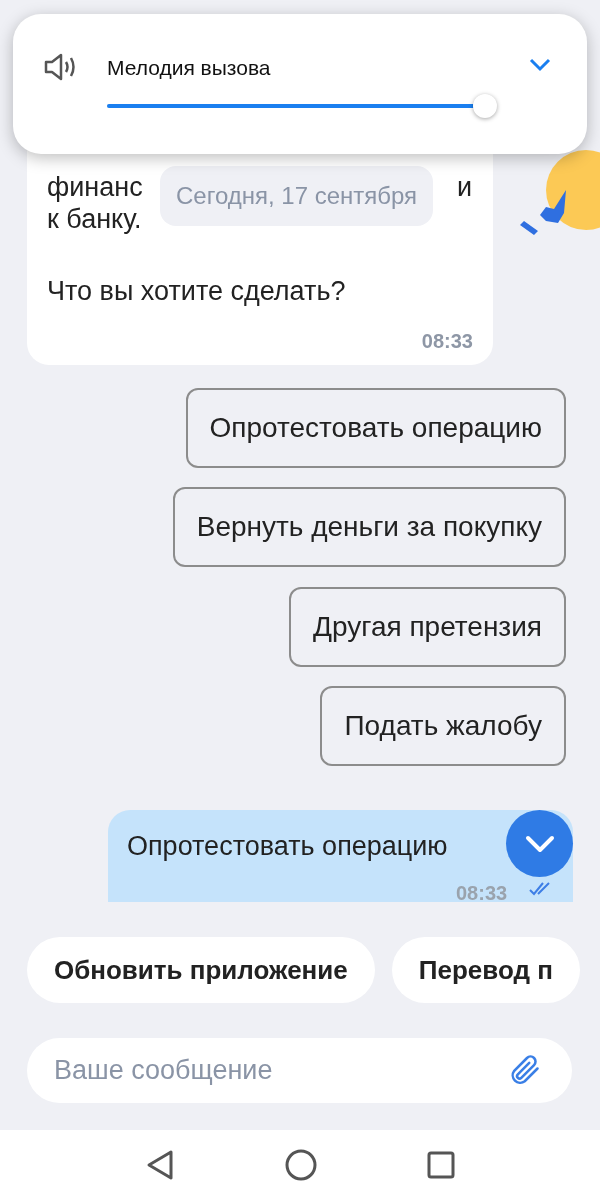 The image size is (600, 1200). I want to click on quick-reply-chip: Перевод п, so click(485, 970).